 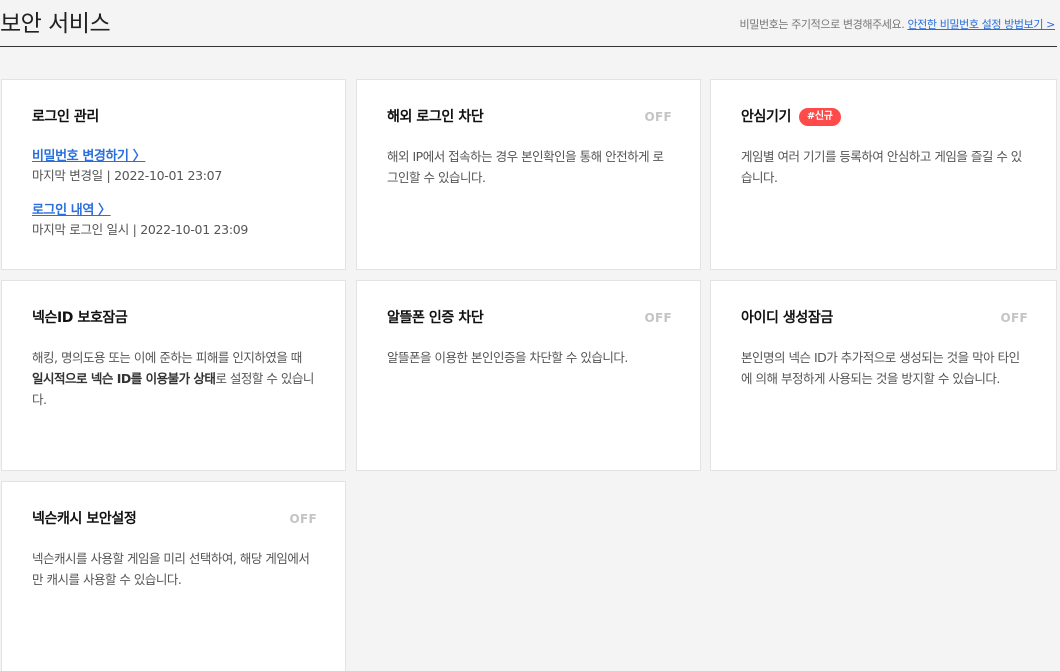 I want to click on password-notice: 비밀번호는 주기적으로 변경해주세요. 안전한 비밀번호 설정 방법보기 >, so click(x=897, y=24).